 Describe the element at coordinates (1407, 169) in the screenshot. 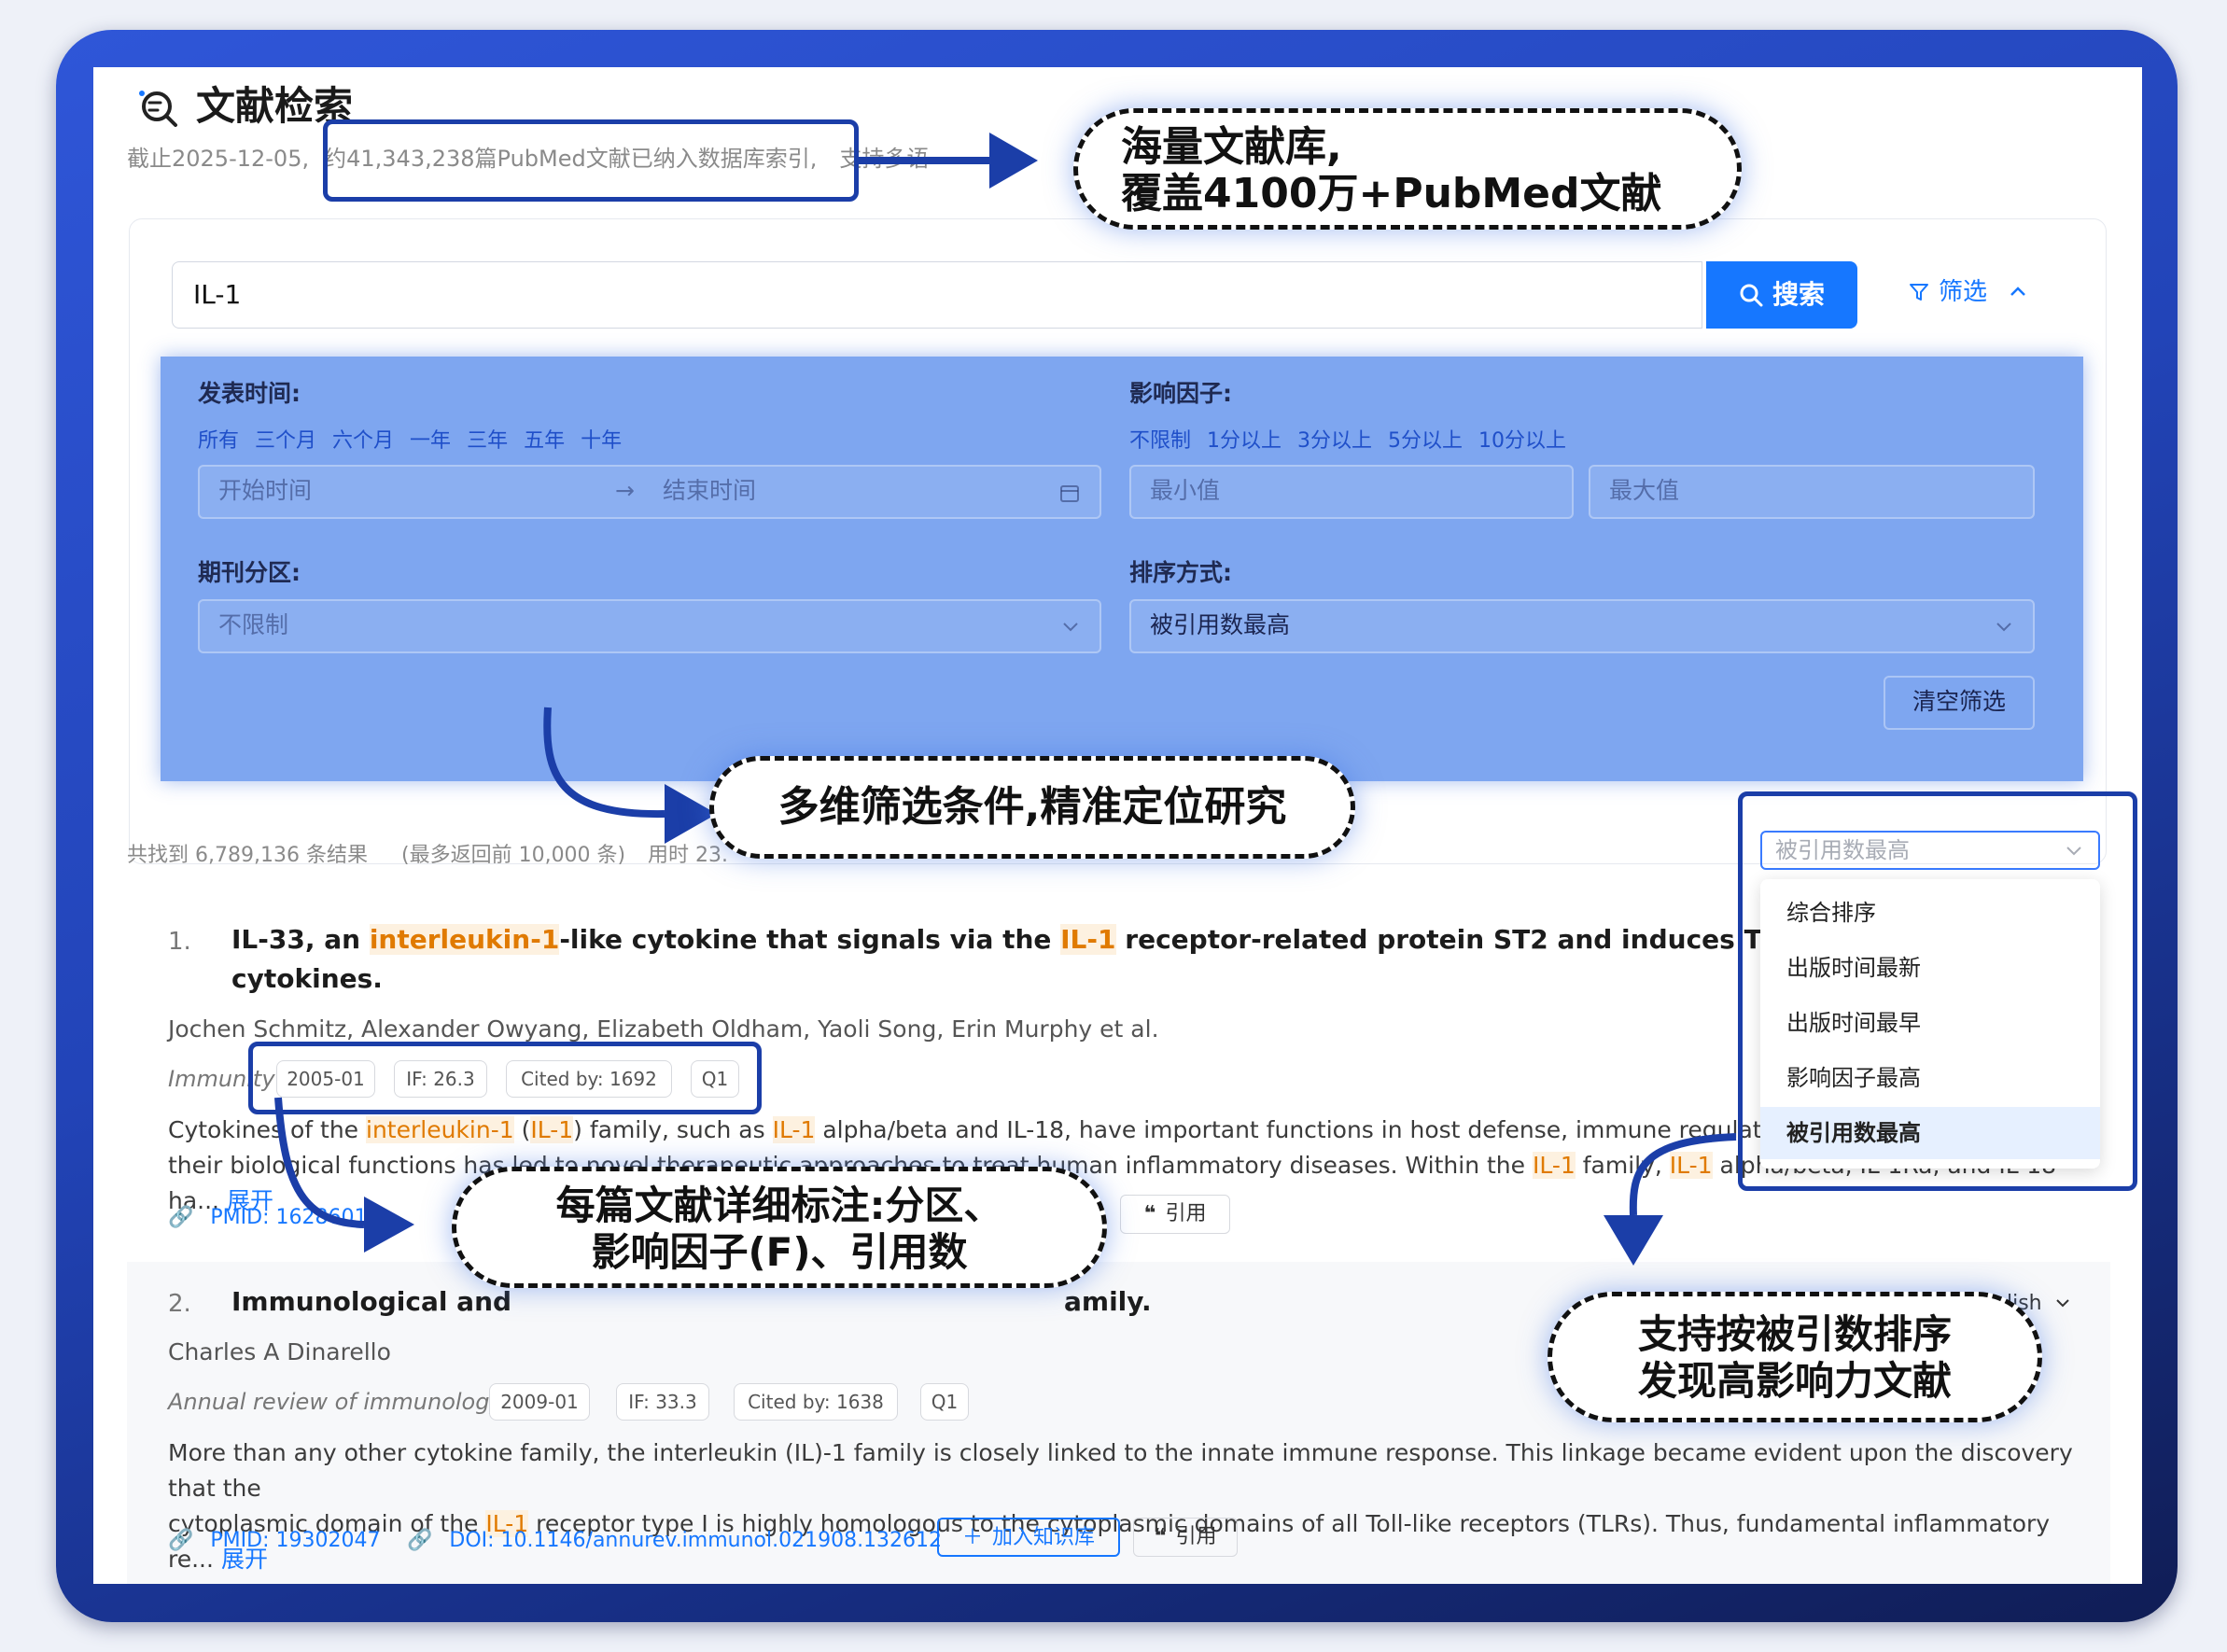

I see `database-callout: 海量文献库, 覆盖4100万+PubMed文献` at that location.